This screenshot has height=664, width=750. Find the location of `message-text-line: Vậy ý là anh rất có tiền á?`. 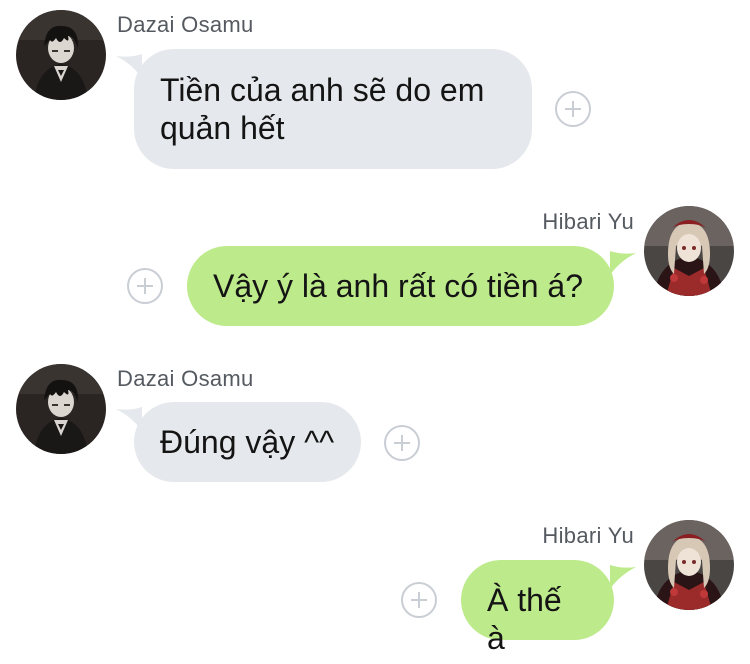

message-text-line: Vậy ý là anh rất có tiền á? is located at coordinates (398, 286).